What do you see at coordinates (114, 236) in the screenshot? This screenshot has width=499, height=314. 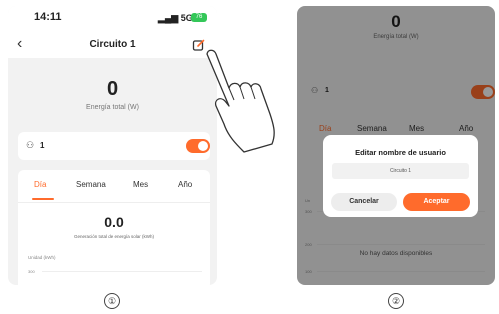 I see `solar-generation-label: Generación total de energía solar (kWh)` at bounding box center [114, 236].